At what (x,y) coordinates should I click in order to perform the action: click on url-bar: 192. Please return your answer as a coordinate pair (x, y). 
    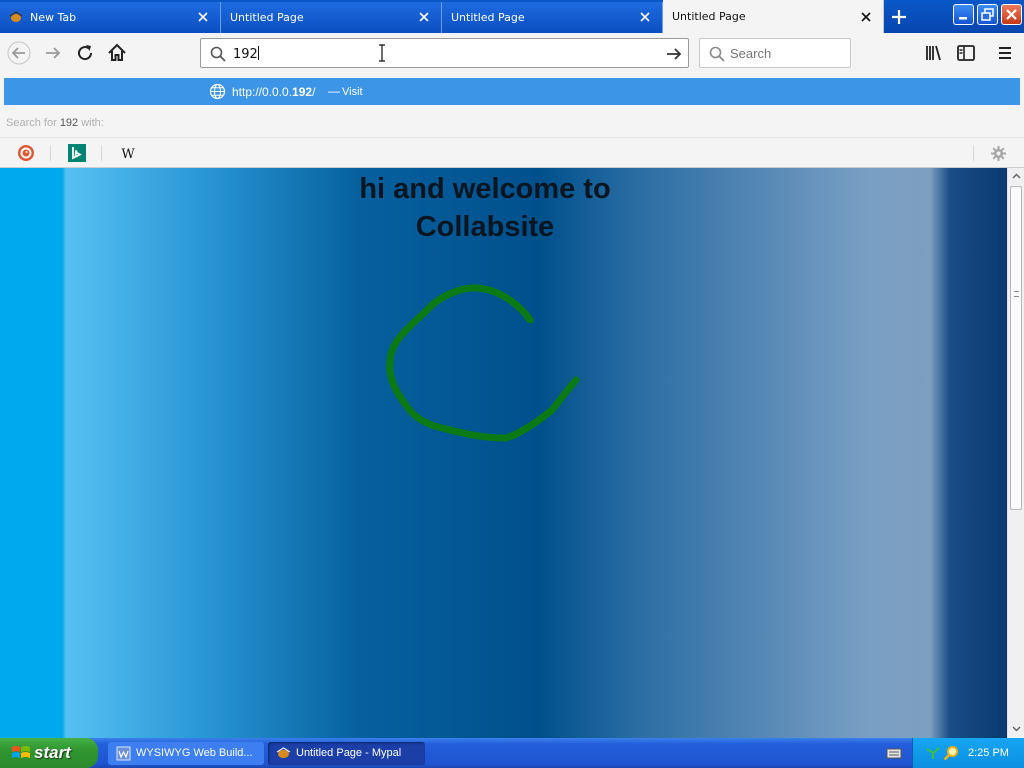
    Looking at the image, I should click on (444, 53).